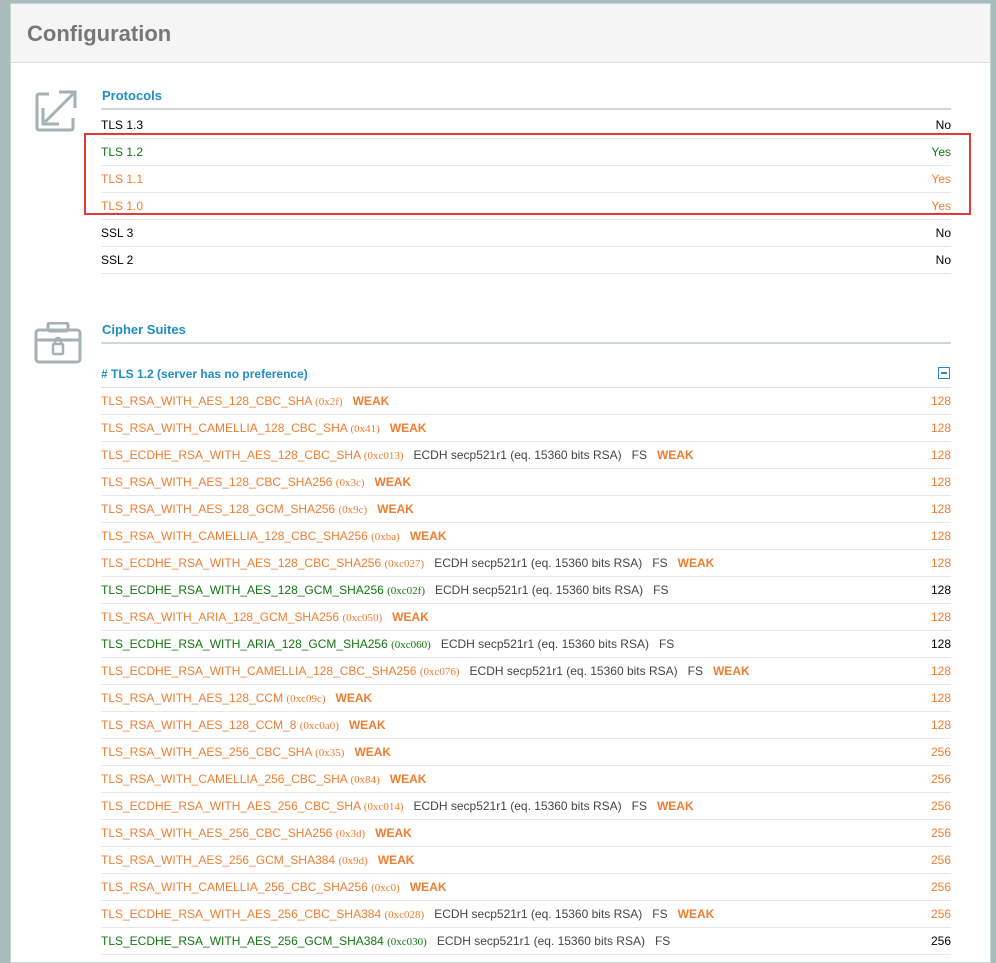 The image size is (996, 963). What do you see at coordinates (526, 233) in the screenshot?
I see `protocol-row: SSL 3 No` at bounding box center [526, 233].